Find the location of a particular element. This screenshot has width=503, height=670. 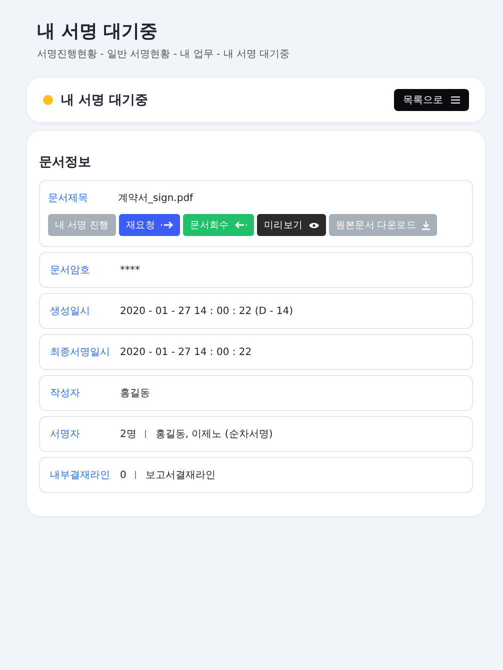

action-button: 미리보기 is located at coordinates (291, 225).